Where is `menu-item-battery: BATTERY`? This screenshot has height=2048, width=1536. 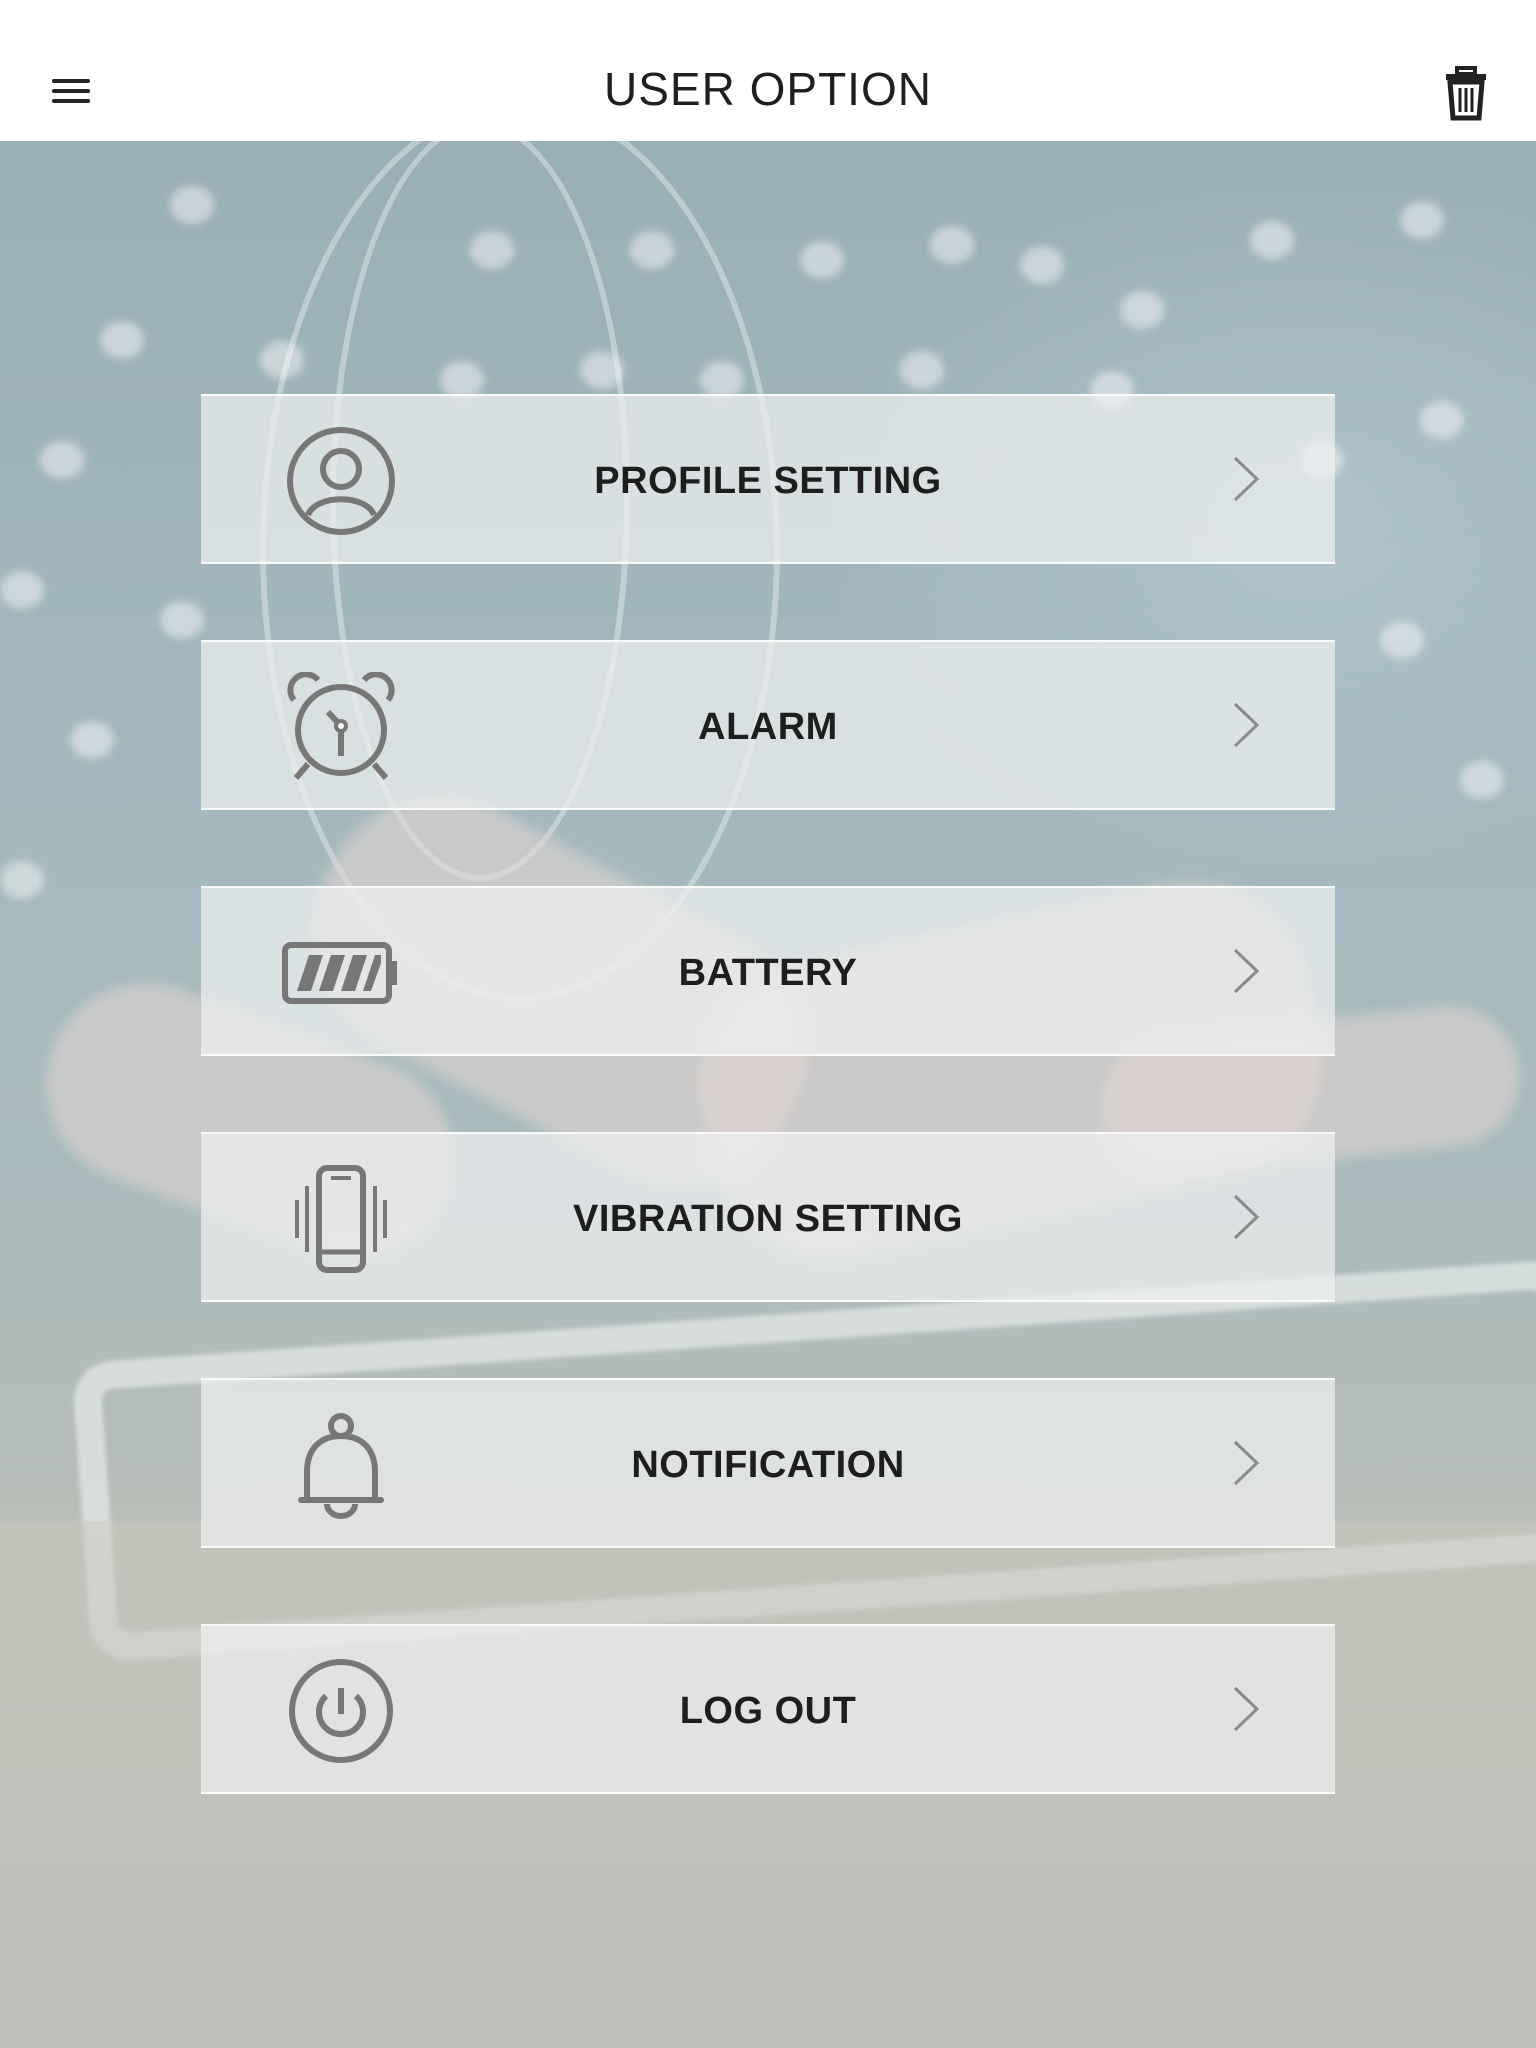
menu-item-battery: BATTERY is located at coordinates (768, 971).